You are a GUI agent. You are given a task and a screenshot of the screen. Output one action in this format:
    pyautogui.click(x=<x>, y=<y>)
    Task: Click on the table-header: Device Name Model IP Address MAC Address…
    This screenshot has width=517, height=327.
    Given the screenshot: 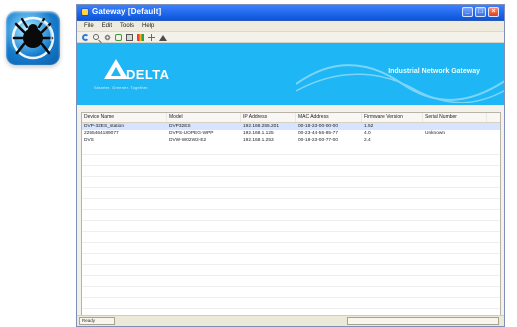 What is the action you would take?
    pyautogui.click(x=291, y=118)
    